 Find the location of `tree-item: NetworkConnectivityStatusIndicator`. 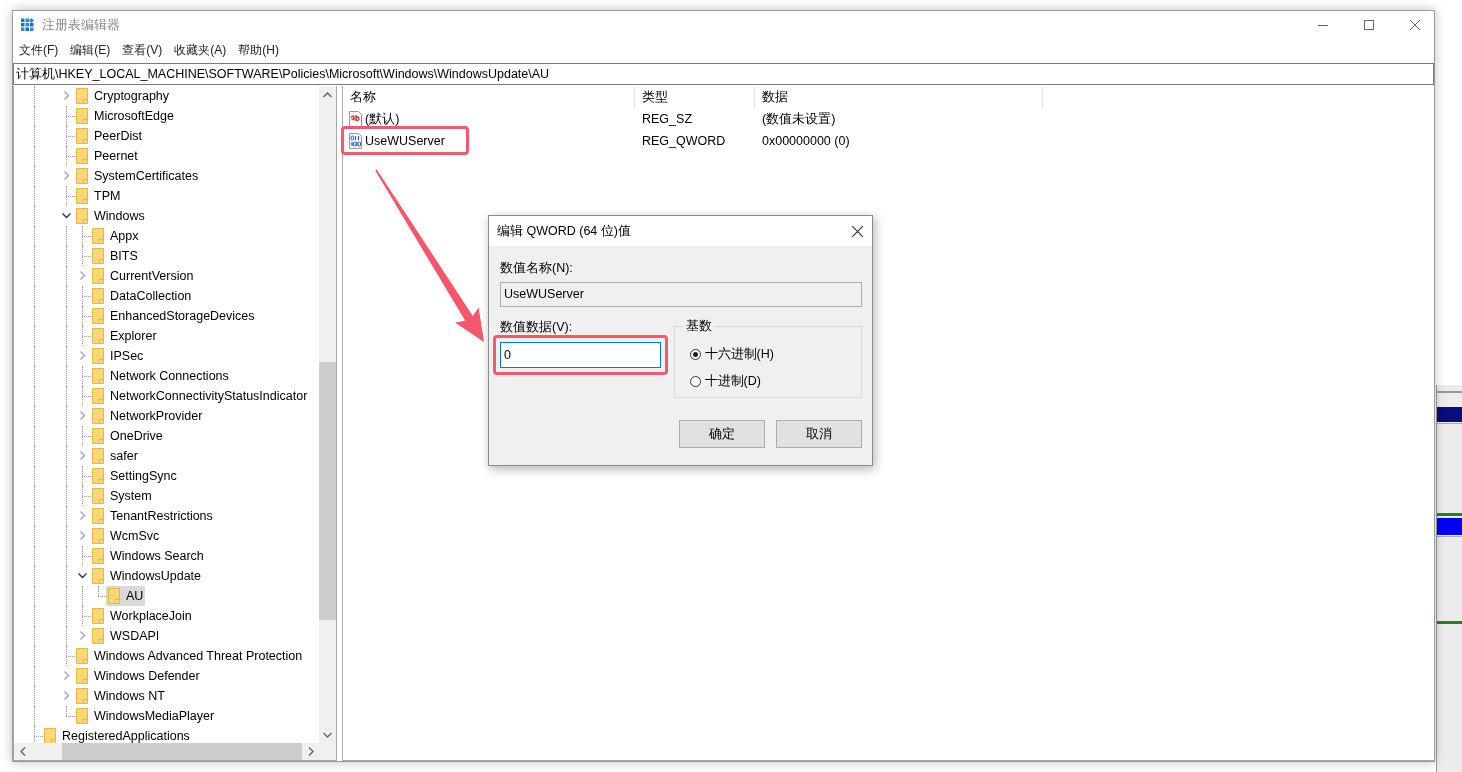

tree-item: NetworkConnectivityStatusIndicator is located at coordinates (200, 396).